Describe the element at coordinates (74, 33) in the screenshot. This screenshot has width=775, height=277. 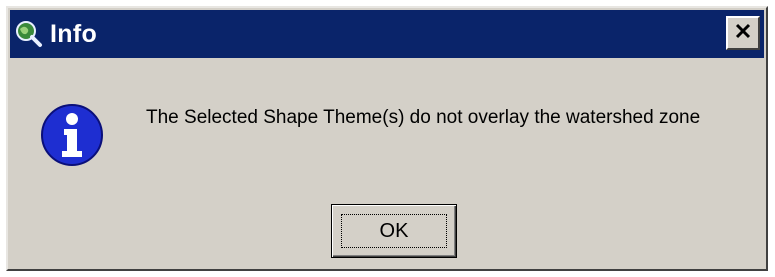
I see `dialog-title: Info` at that location.